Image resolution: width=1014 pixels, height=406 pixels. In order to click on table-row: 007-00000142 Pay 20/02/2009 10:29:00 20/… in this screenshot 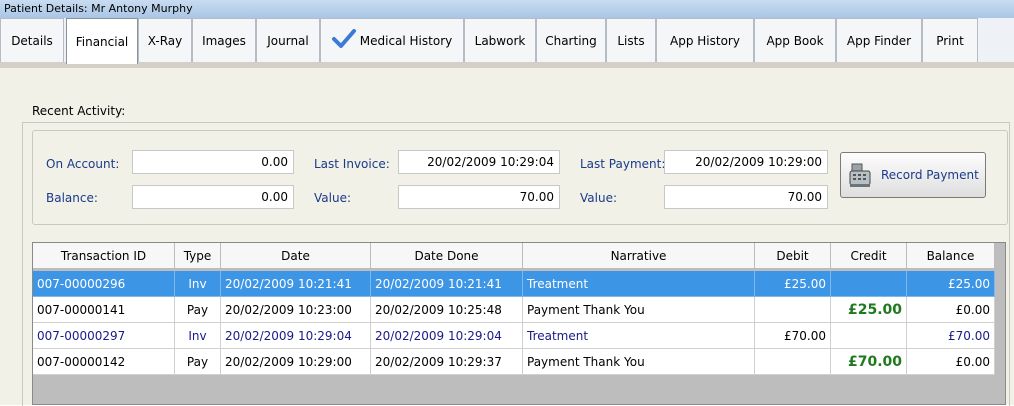, I will do `click(514, 362)`.